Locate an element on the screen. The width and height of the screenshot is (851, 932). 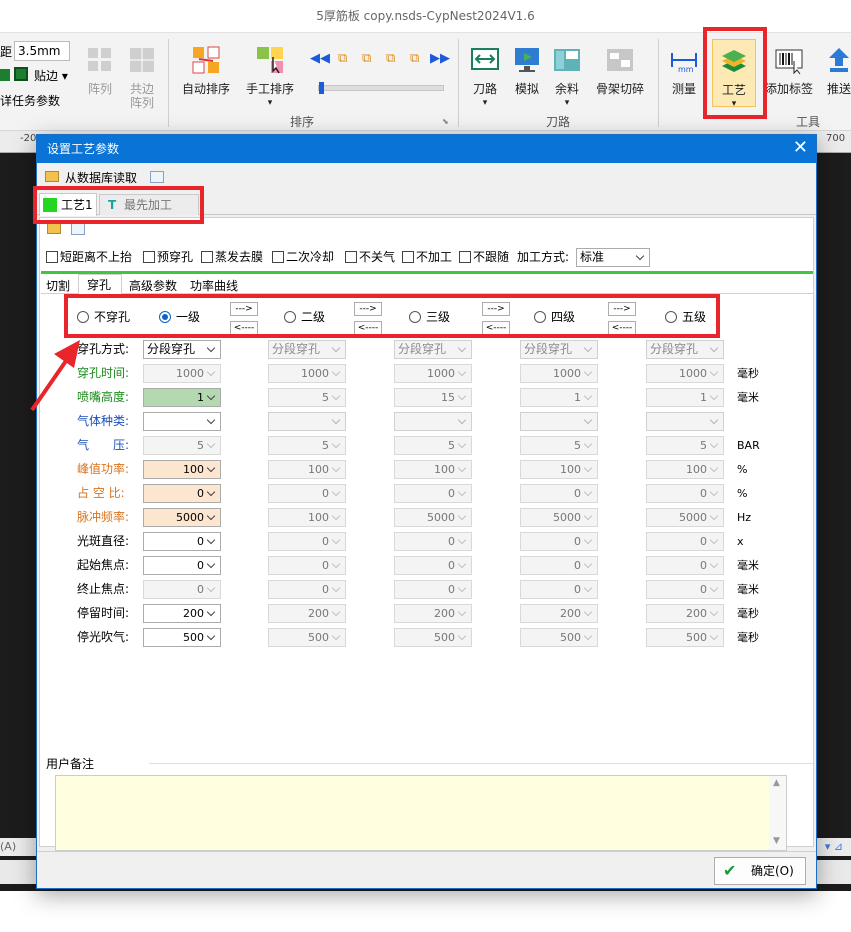
chk-evaporate-film: 蒸发去膜 is located at coordinates (232, 257).